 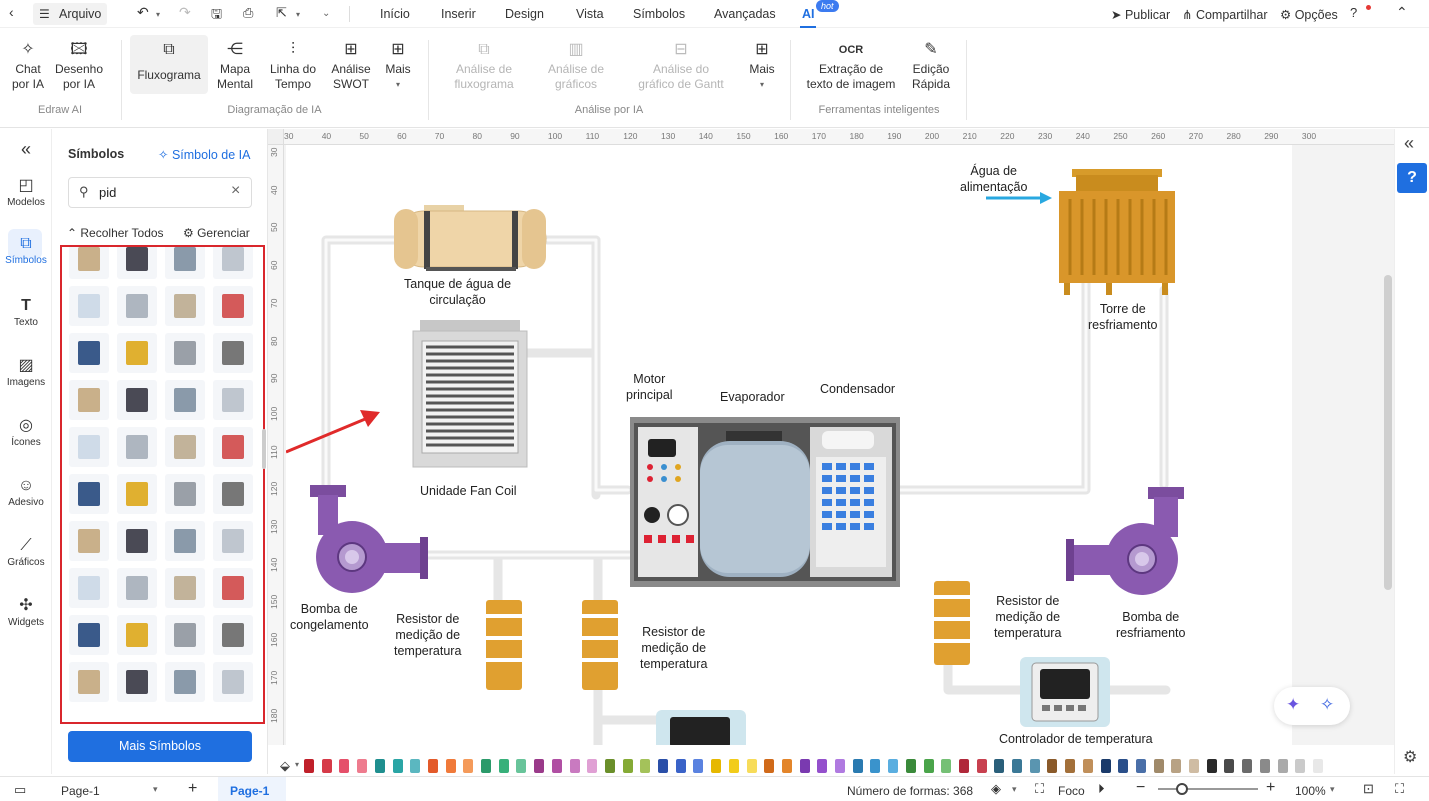 I want to click on ai-symbol-button: ✧ Símbolo de IA, so click(x=204, y=154).